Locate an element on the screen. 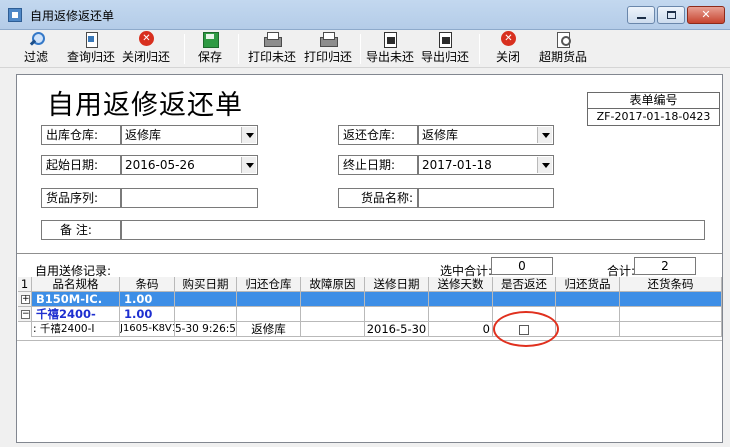 The image size is (730, 447). col-header-return-warehouse: 归还仓库 is located at coordinates (269, 284).